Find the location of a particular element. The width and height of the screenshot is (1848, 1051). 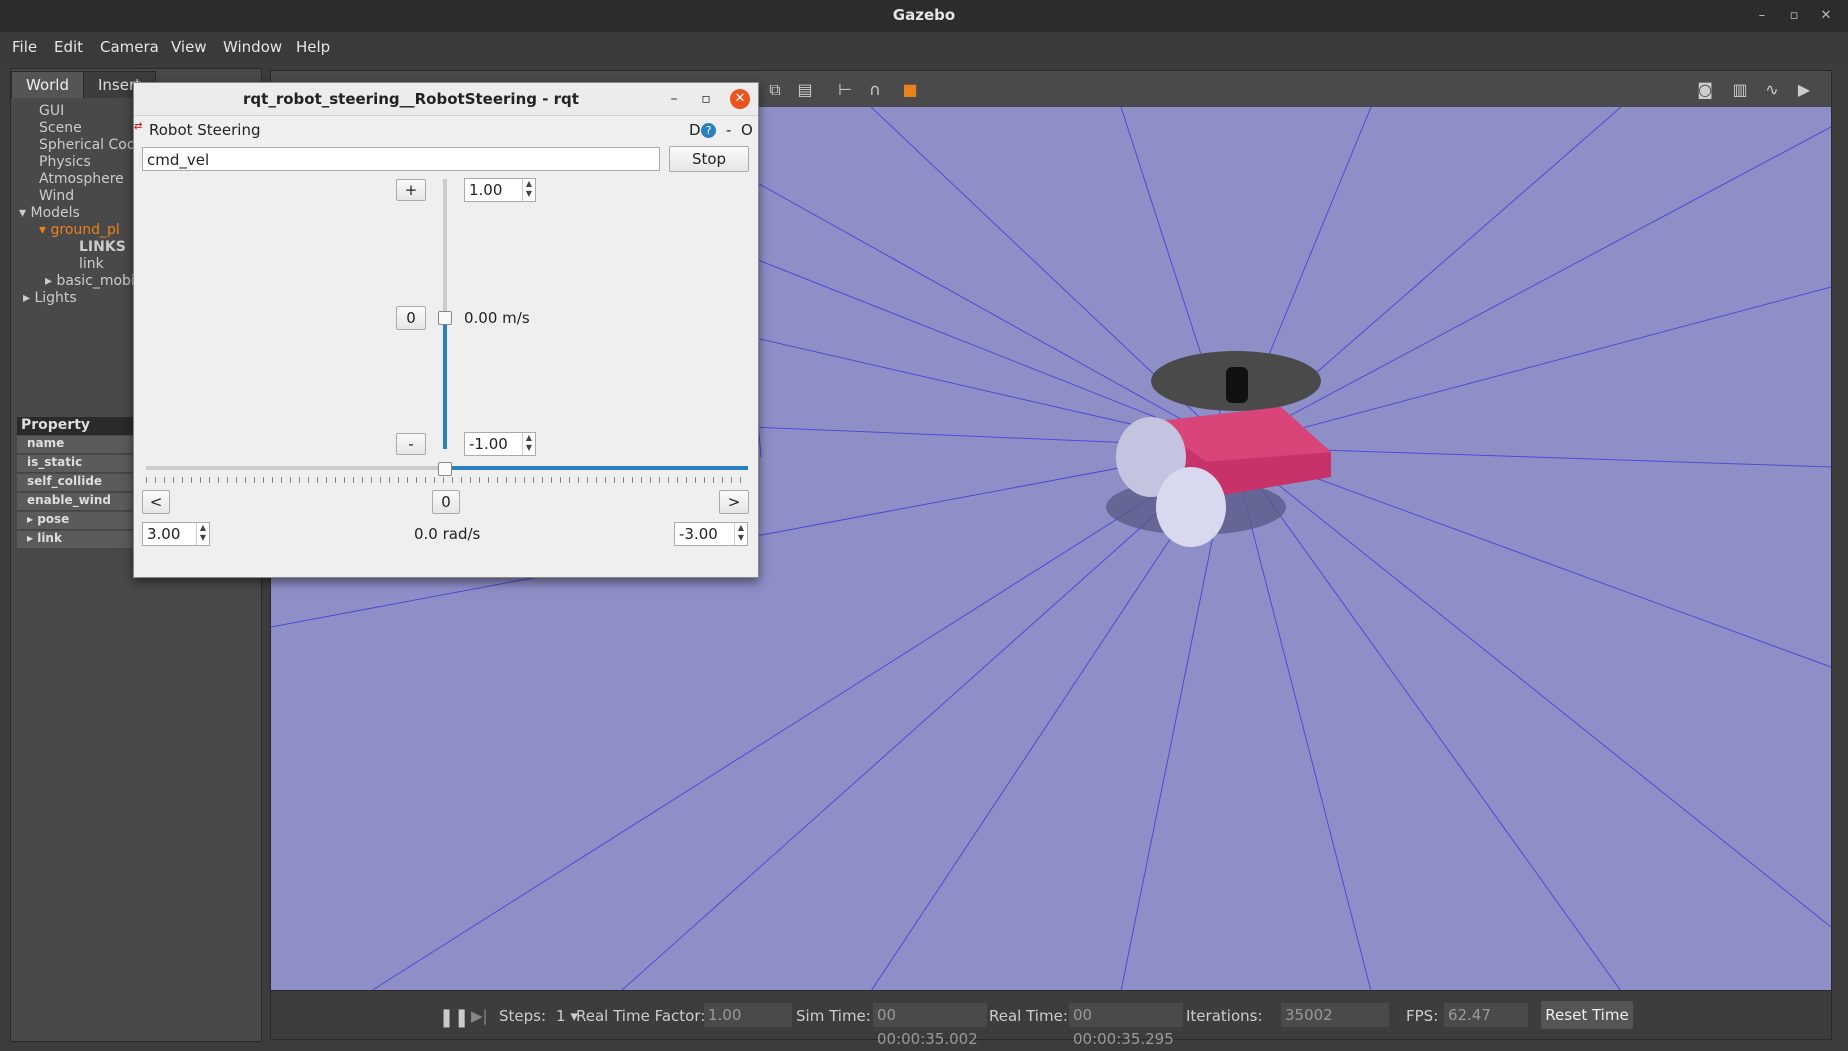

tree-item-wind: Wind is located at coordinates (56, 196).